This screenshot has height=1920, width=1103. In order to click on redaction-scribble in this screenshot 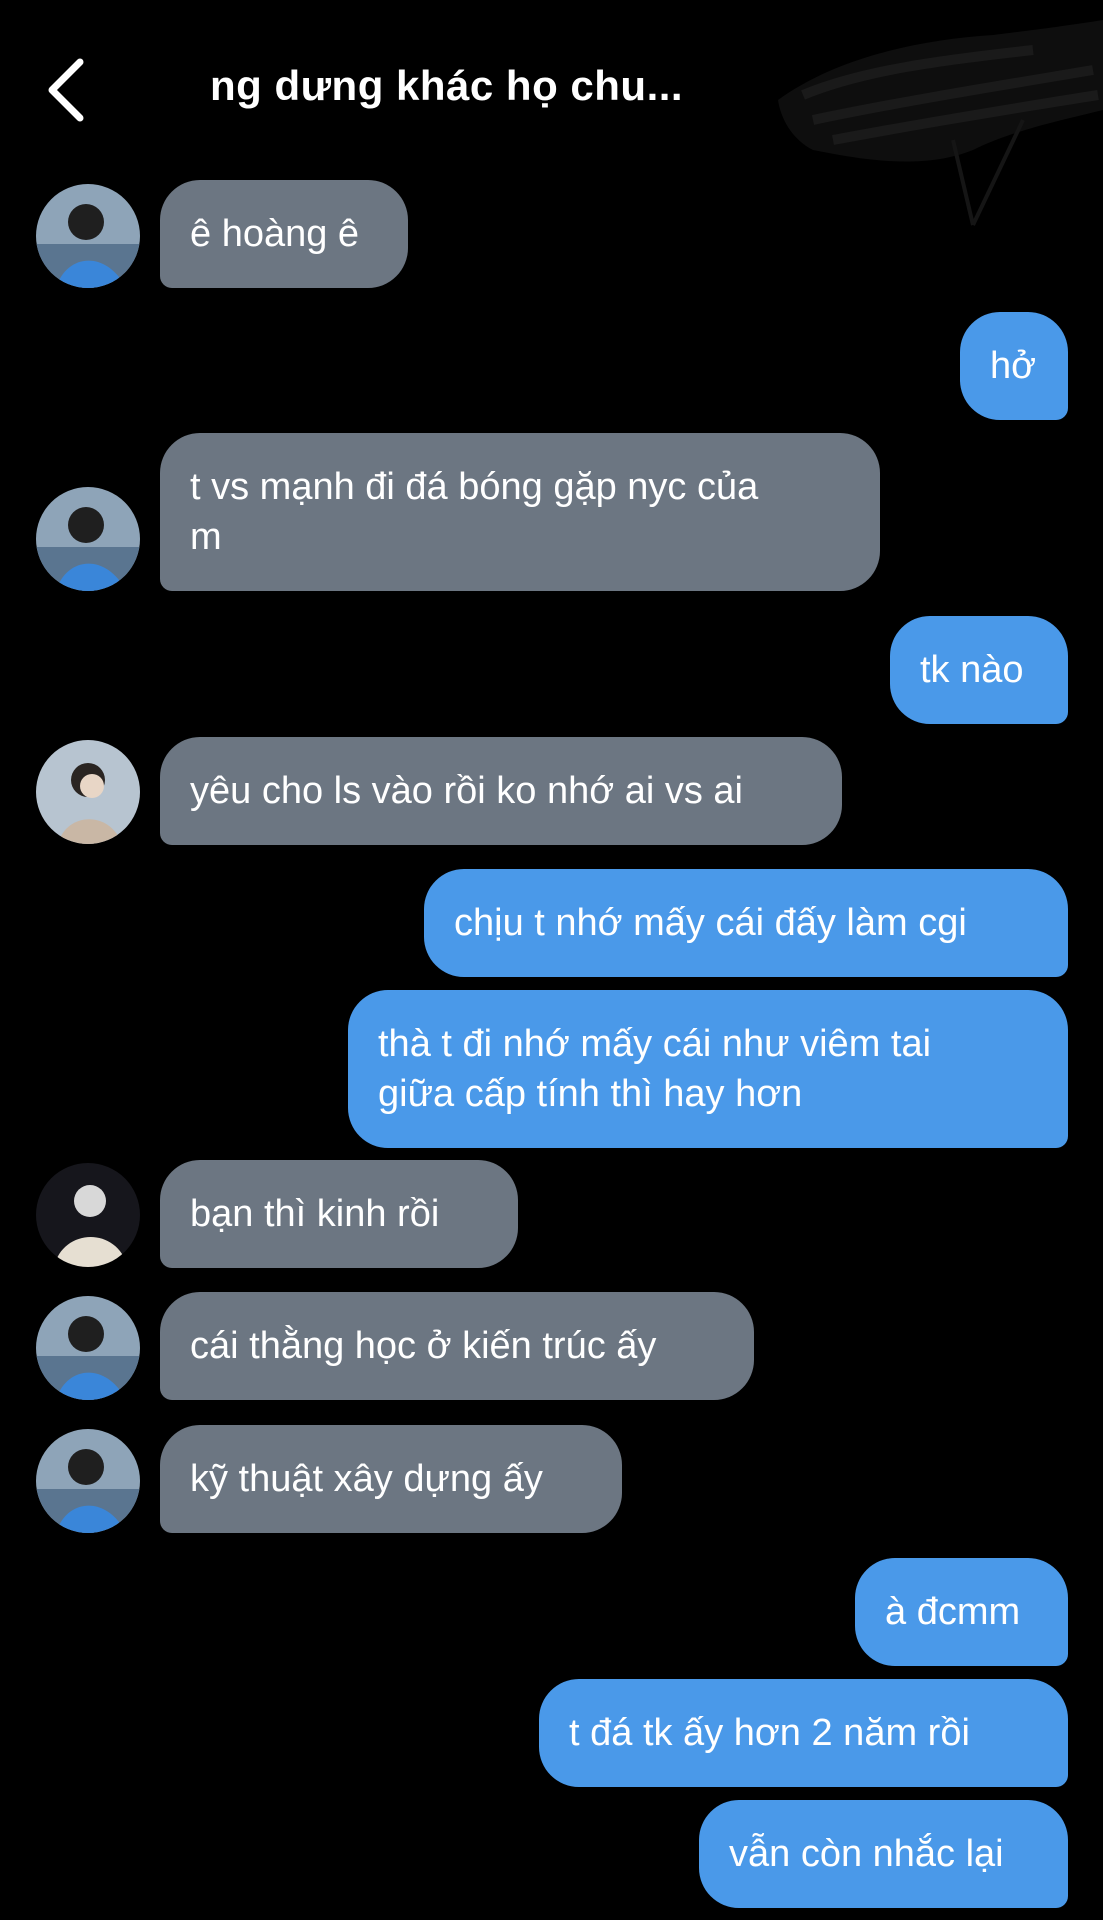, I will do `click(940, 123)`.